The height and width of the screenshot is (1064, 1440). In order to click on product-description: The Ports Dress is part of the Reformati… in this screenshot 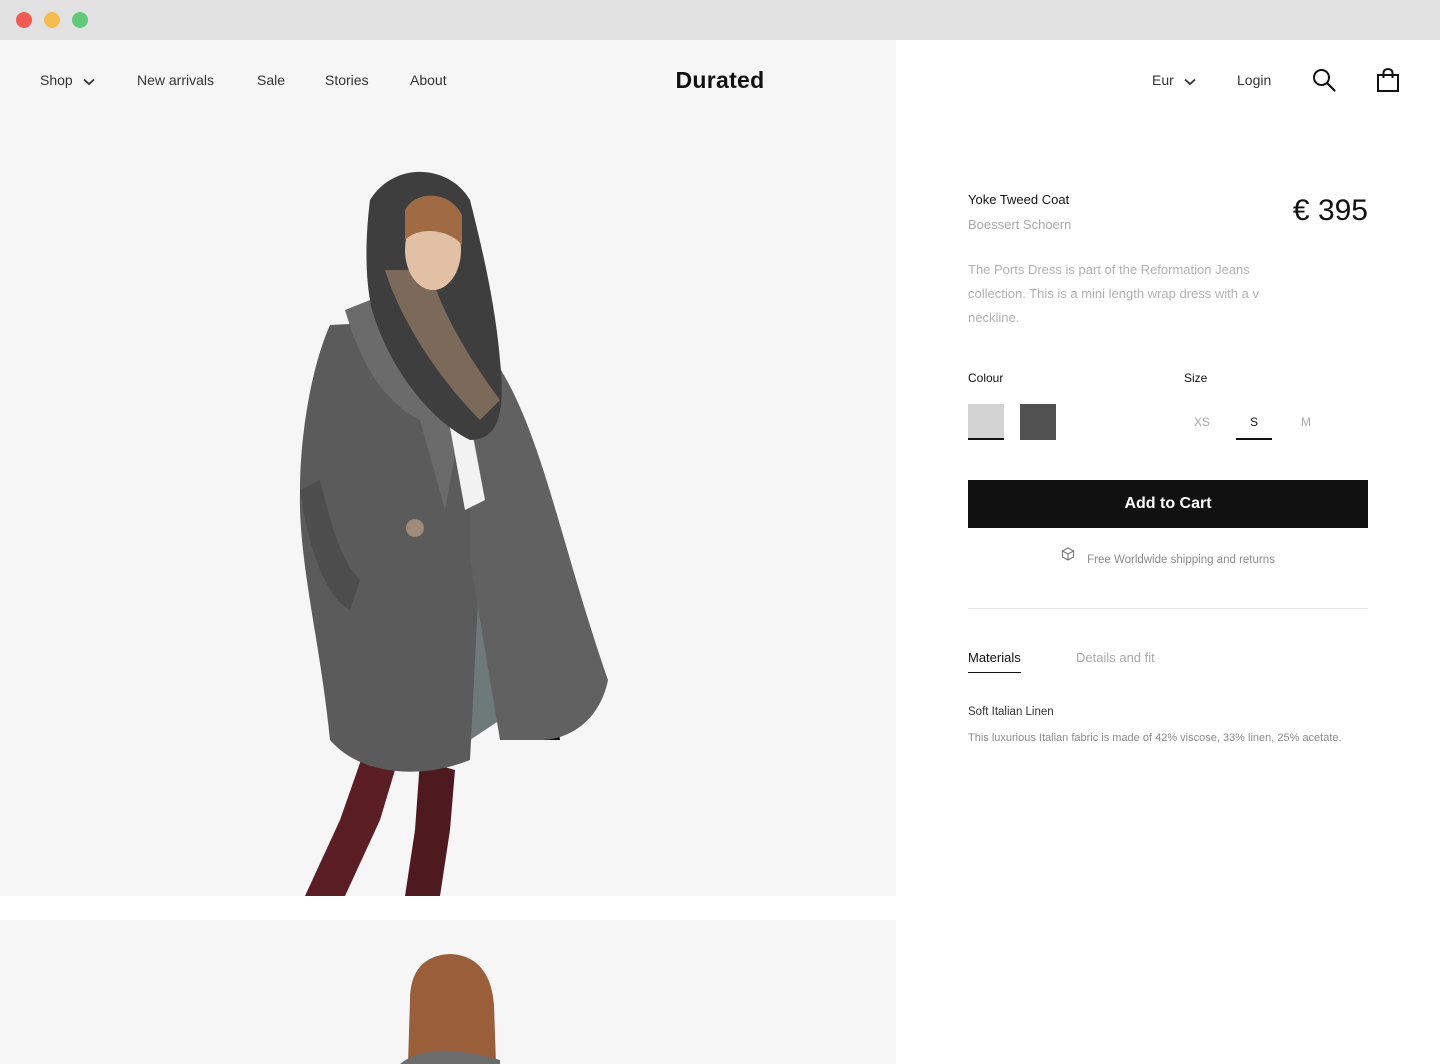, I will do `click(1113, 293)`.